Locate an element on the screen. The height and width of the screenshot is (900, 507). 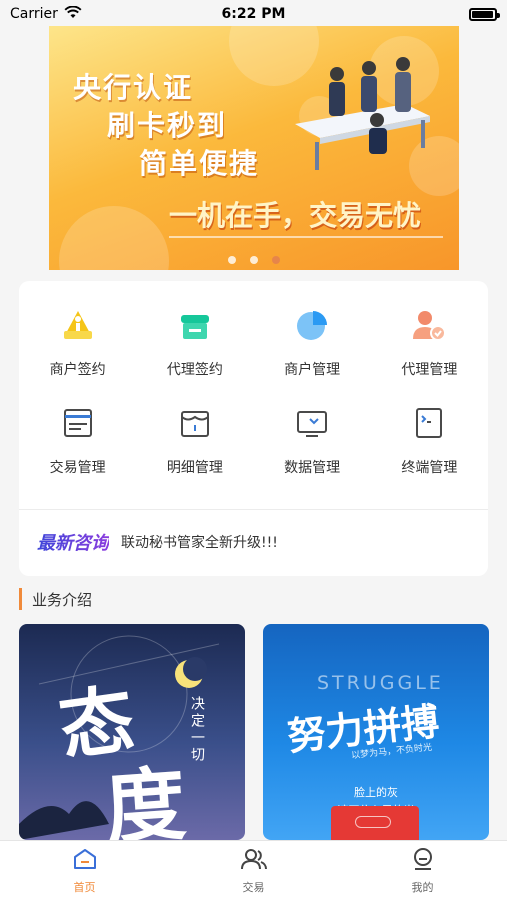
trade-manage-icon is located at coordinates (78, 423).